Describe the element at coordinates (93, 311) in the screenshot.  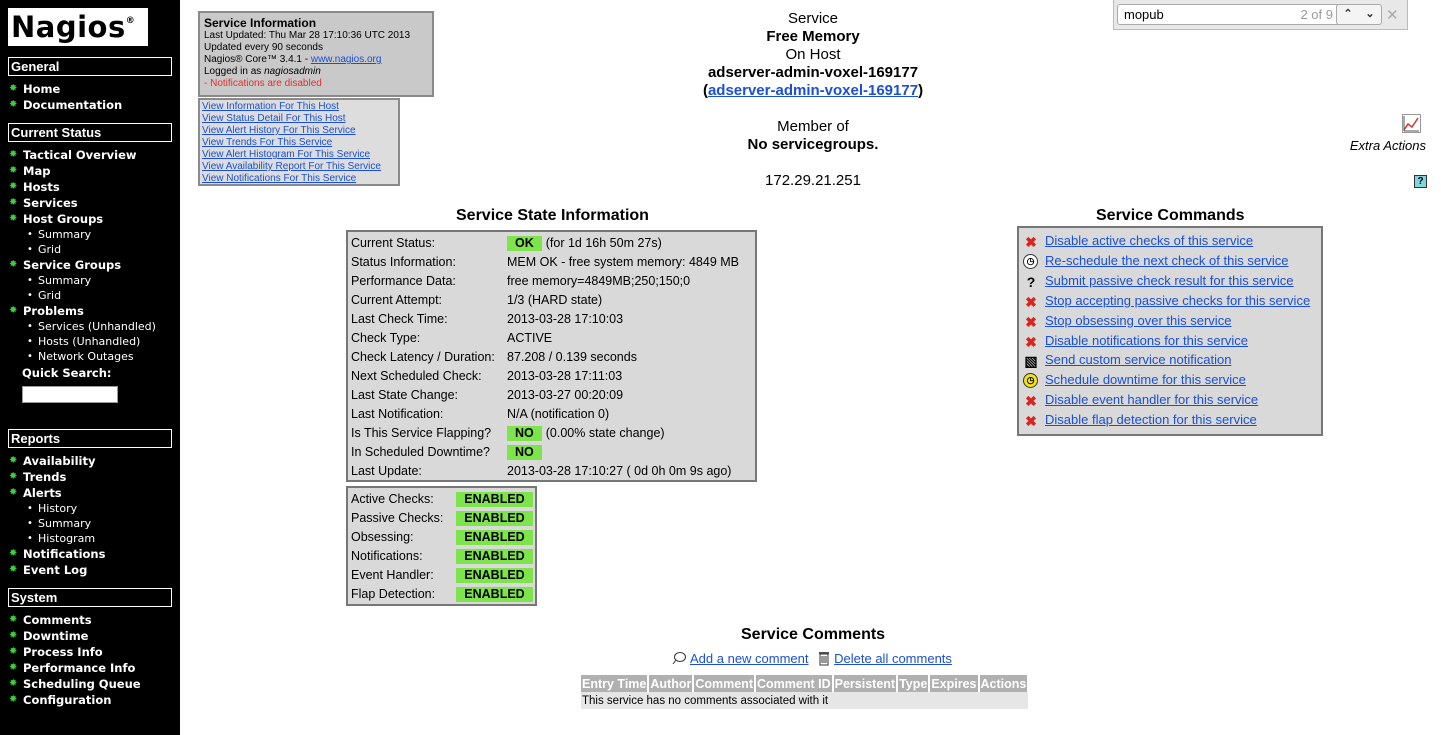
I see `sidebar-item-problems: ✸ Problems` at that location.